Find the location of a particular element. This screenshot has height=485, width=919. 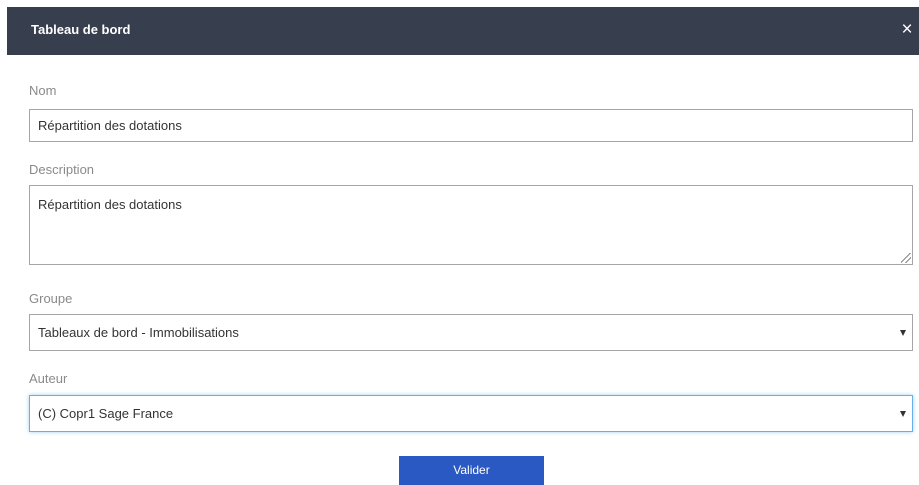

group-label: Groupe is located at coordinates (51, 298).